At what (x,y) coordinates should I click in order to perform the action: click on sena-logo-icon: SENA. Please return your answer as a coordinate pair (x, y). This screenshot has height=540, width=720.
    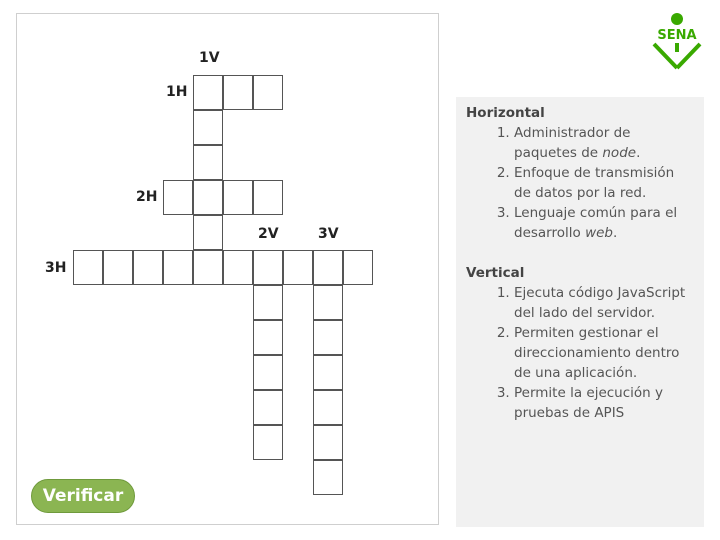
    Looking at the image, I should click on (677, 41).